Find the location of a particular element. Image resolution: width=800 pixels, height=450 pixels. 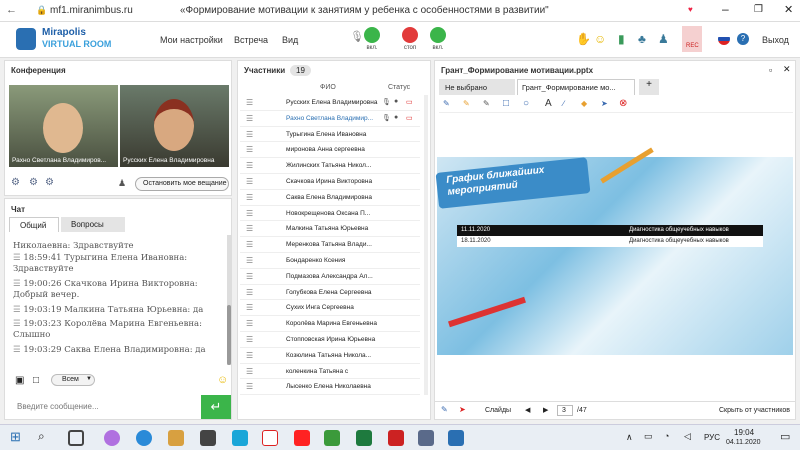

participant-row: ☰ Турыгина Елена Ивановна is located at coordinates (330, 135).